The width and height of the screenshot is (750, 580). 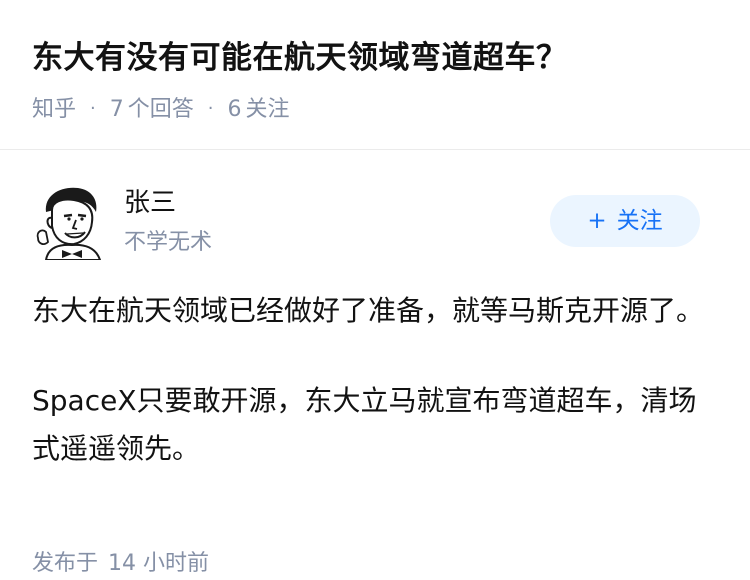 I want to click on publish-label: 发布于, so click(x=65, y=563).